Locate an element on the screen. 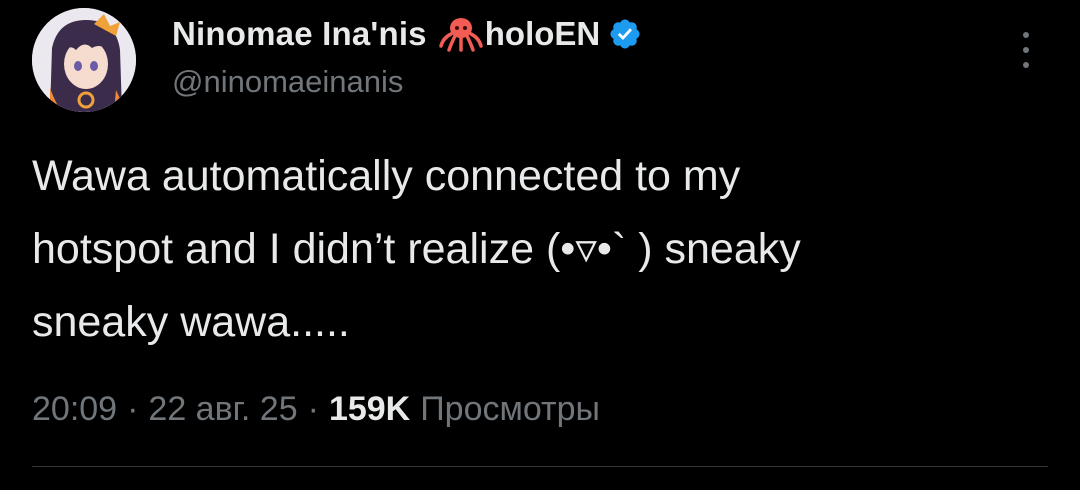 The width and height of the screenshot is (1080, 490). tweet-date: 22 авг. 25 is located at coordinates (222, 409).